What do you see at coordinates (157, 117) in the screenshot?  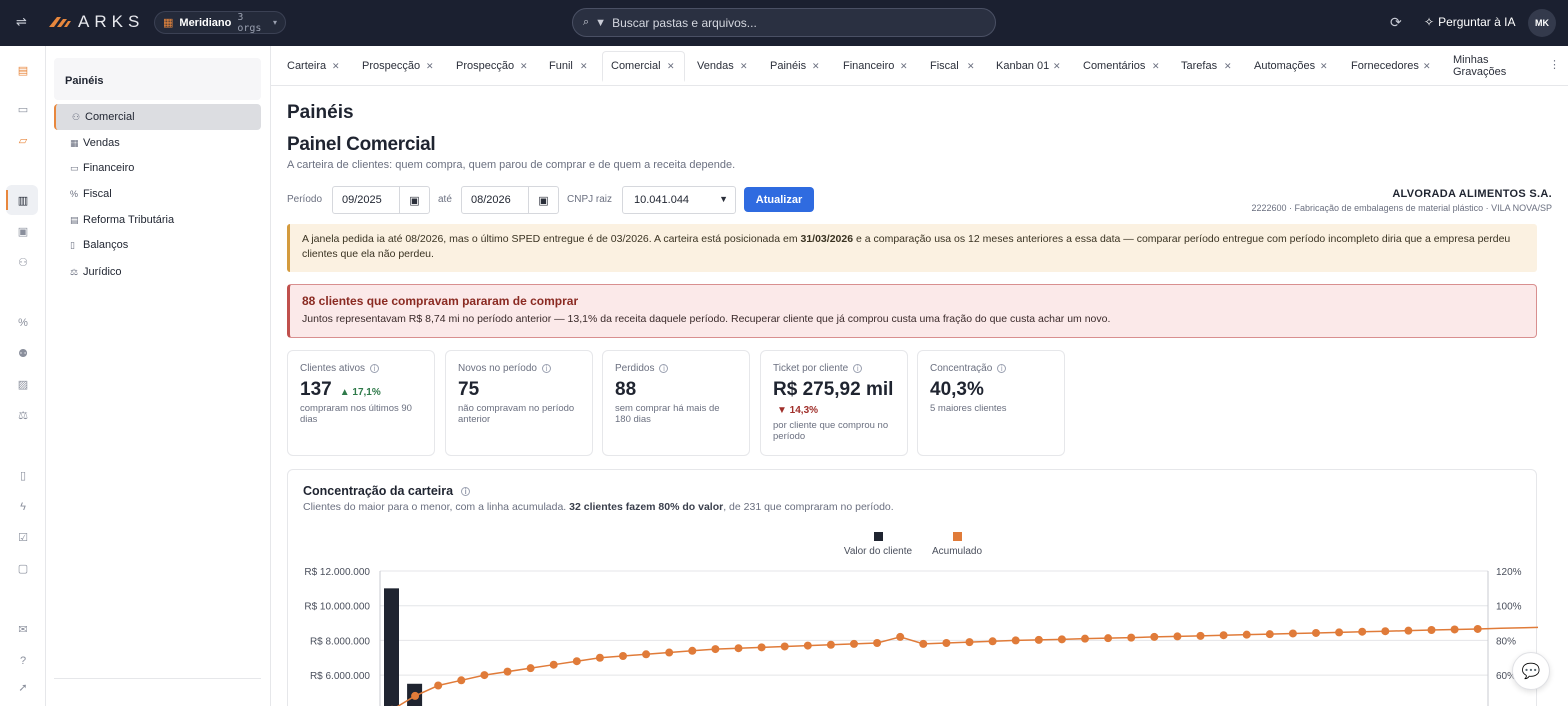 I see `sidebar-item-comercial: ⚇ Comercial` at bounding box center [157, 117].